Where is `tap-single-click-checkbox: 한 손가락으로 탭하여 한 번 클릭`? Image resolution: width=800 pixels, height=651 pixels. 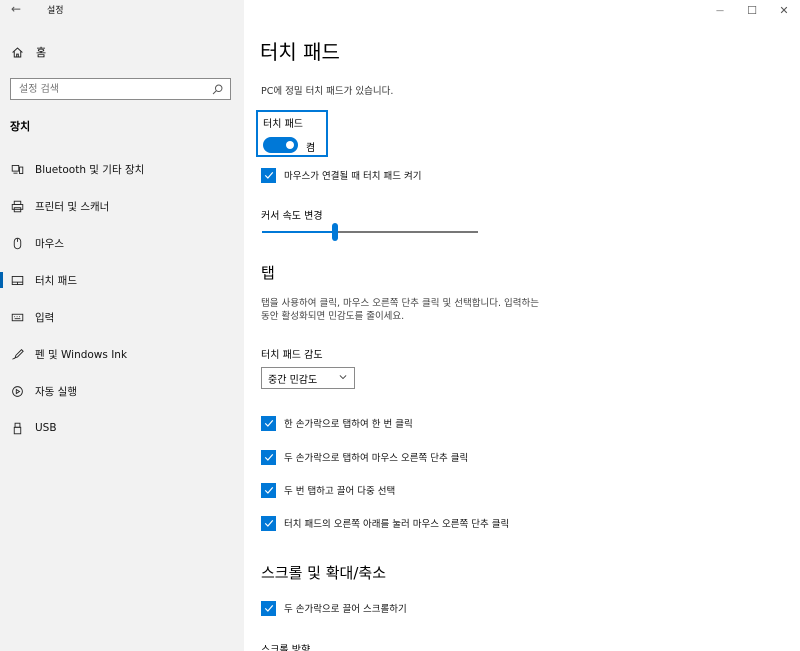
tap-single-click-checkbox: 한 손가락으로 탭하여 한 번 클릭 is located at coordinates (337, 423).